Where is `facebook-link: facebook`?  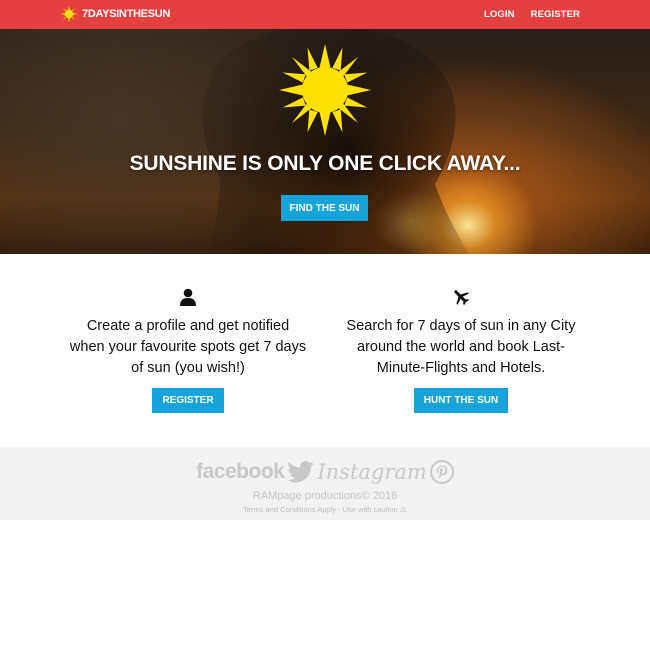 facebook-link: facebook is located at coordinates (240, 472).